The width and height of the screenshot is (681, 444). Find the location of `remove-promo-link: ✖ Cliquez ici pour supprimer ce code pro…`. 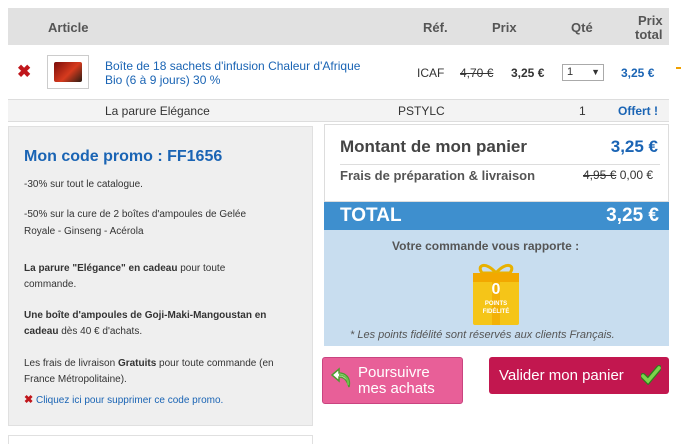

remove-promo-link: ✖ Cliquez ici pour supprimer ce code pro… is located at coordinates (164, 400).